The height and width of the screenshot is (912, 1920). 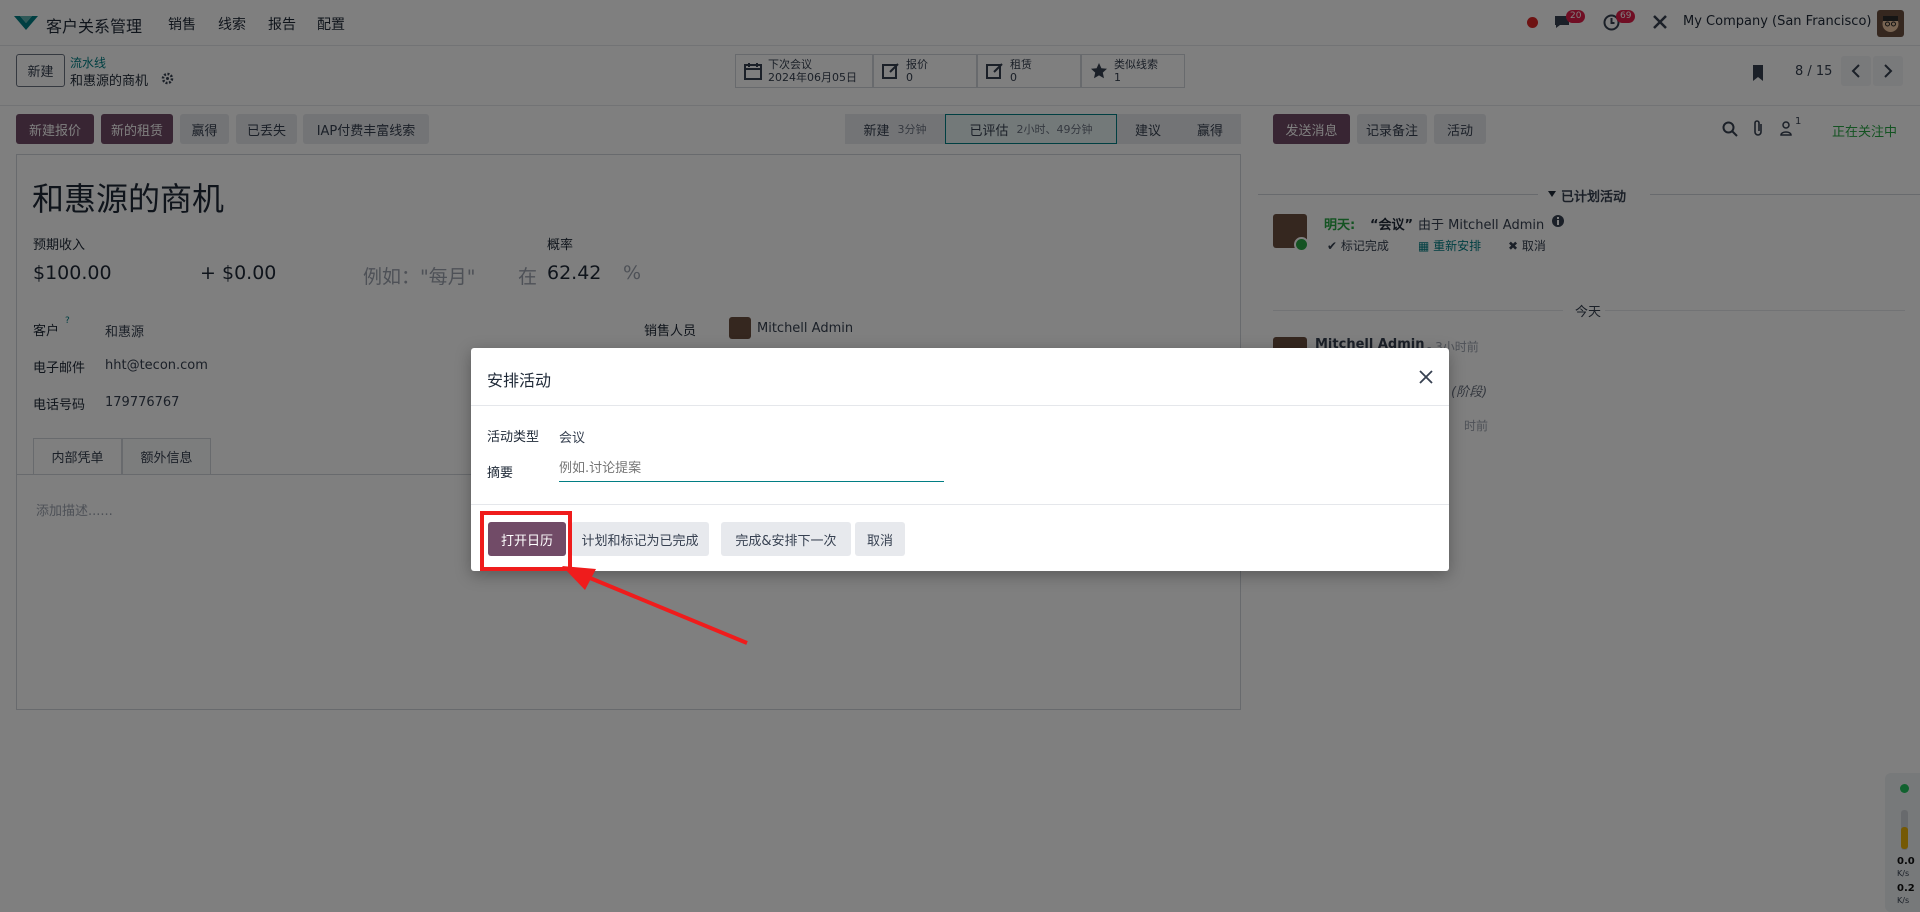 What do you see at coordinates (572, 436) in the screenshot?
I see `activity-type-field: 会议` at bounding box center [572, 436].